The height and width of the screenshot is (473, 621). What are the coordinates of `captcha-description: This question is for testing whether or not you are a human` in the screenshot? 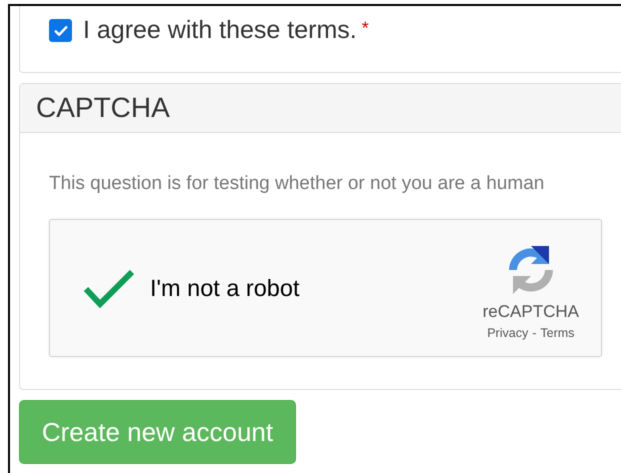 It's located at (297, 184).